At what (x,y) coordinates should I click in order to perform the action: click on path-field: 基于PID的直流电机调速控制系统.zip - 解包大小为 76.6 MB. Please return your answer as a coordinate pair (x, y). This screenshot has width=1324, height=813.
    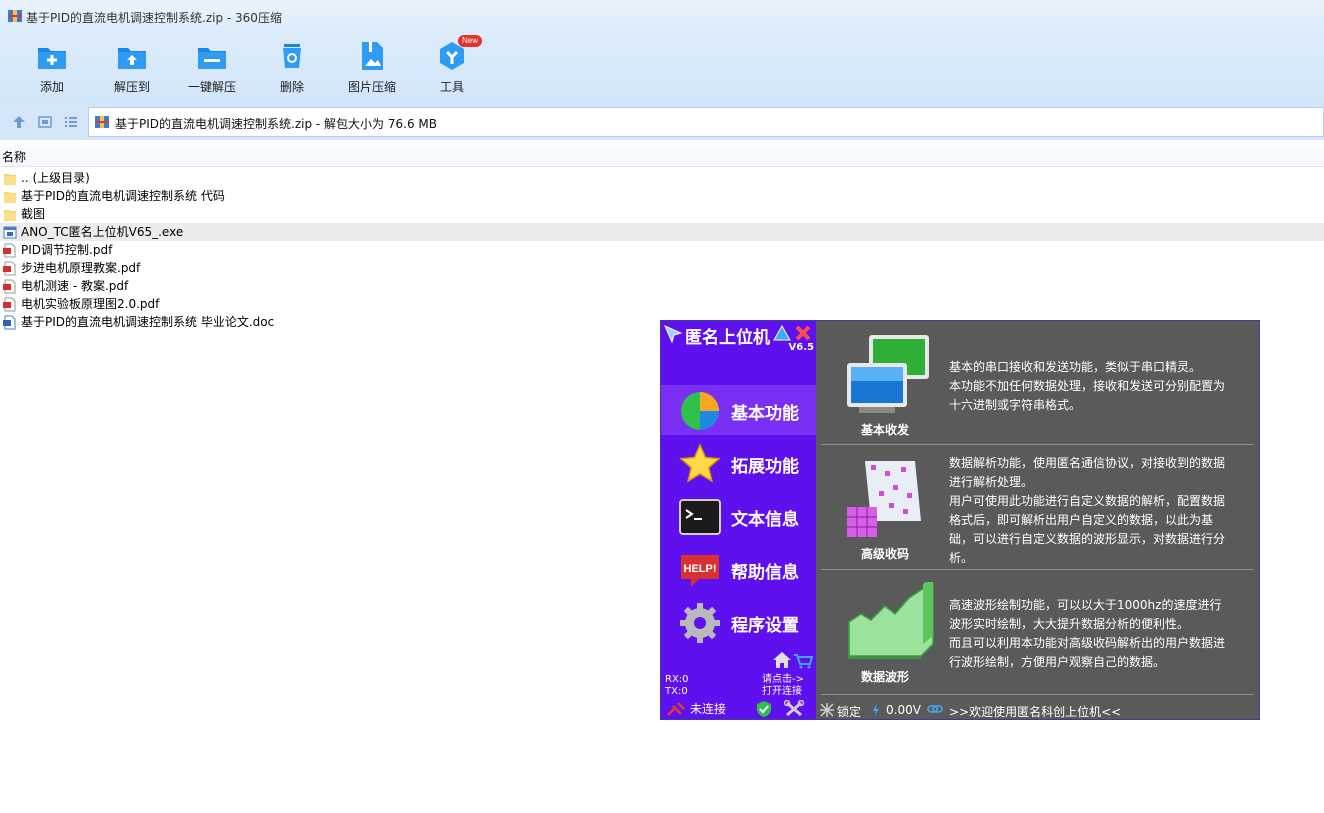
    Looking at the image, I should click on (706, 122).